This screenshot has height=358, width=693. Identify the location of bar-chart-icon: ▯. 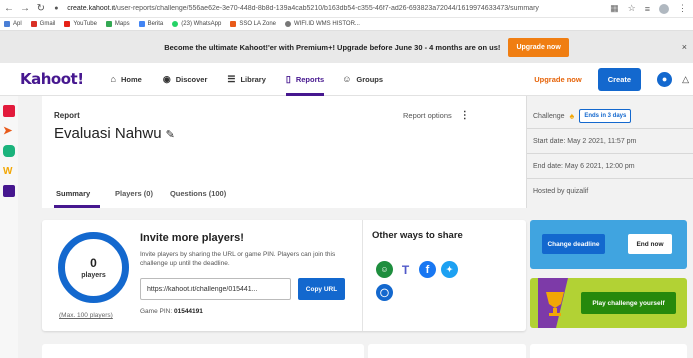
(288, 78).